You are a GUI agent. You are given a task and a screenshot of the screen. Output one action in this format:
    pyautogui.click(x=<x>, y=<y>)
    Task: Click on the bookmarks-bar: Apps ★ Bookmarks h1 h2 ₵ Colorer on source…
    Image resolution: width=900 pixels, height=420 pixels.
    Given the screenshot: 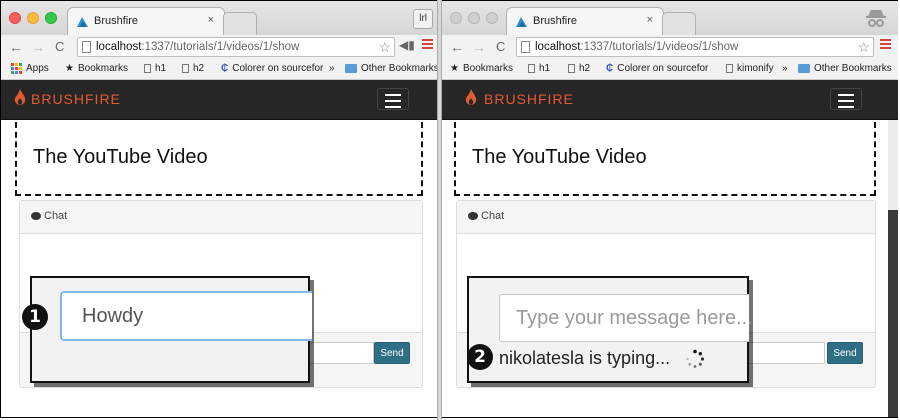 What is the action you would take?
    pyautogui.click(x=219, y=70)
    